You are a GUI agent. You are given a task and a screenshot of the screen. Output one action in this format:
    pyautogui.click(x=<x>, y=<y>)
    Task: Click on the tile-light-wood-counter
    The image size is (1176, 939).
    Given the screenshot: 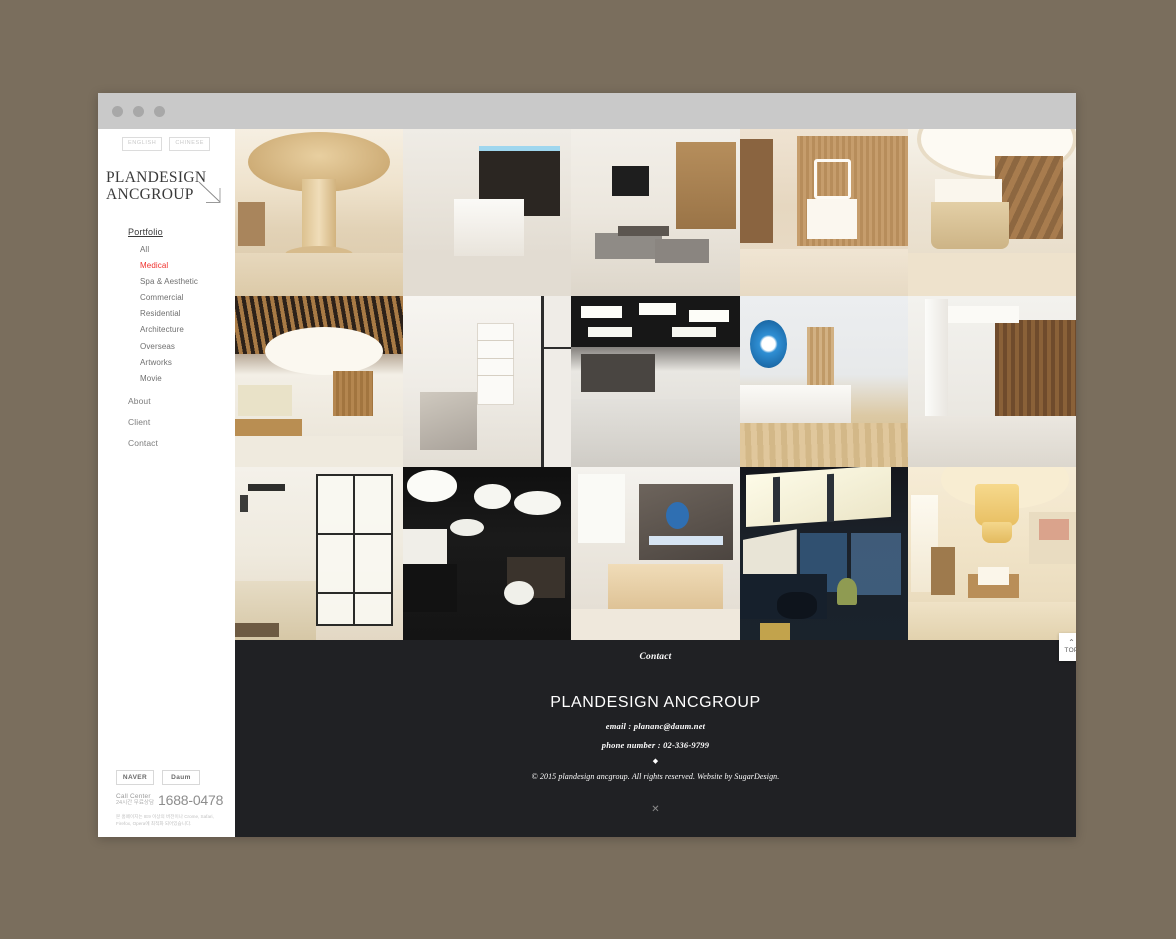 What is the action you would take?
    pyautogui.click(x=655, y=553)
    